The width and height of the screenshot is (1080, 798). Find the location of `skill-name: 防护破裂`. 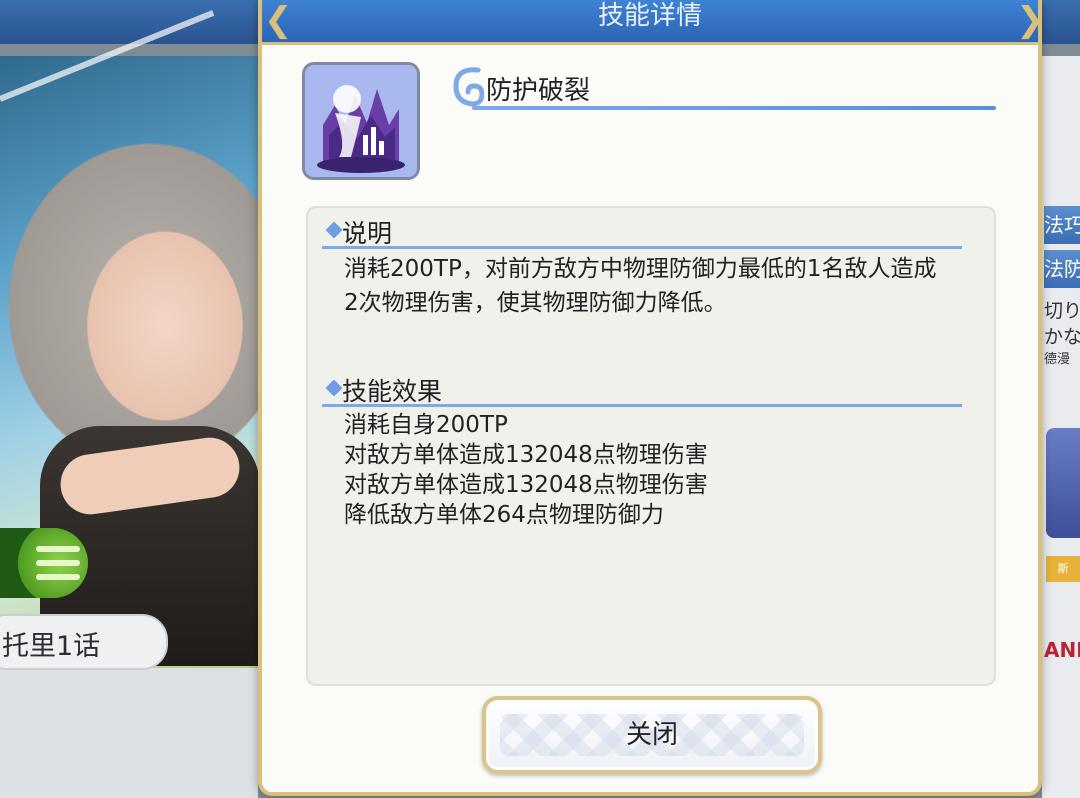

skill-name: 防护破裂 is located at coordinates (538, 91).